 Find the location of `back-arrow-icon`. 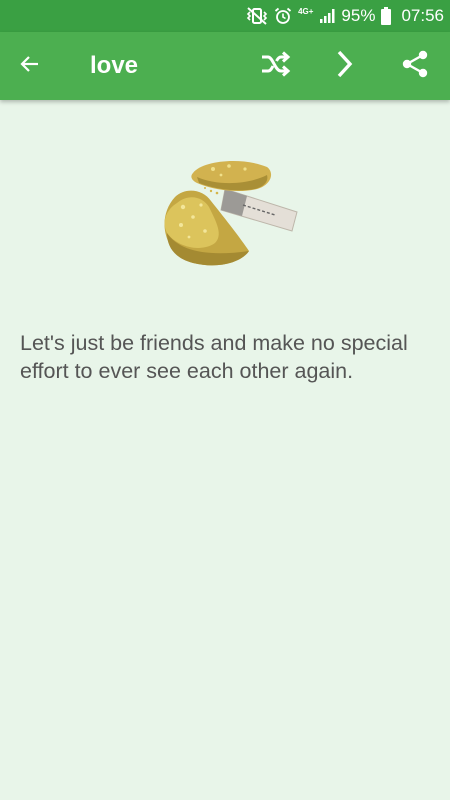

back-arrow-icon is located at coordinates (30, 66).